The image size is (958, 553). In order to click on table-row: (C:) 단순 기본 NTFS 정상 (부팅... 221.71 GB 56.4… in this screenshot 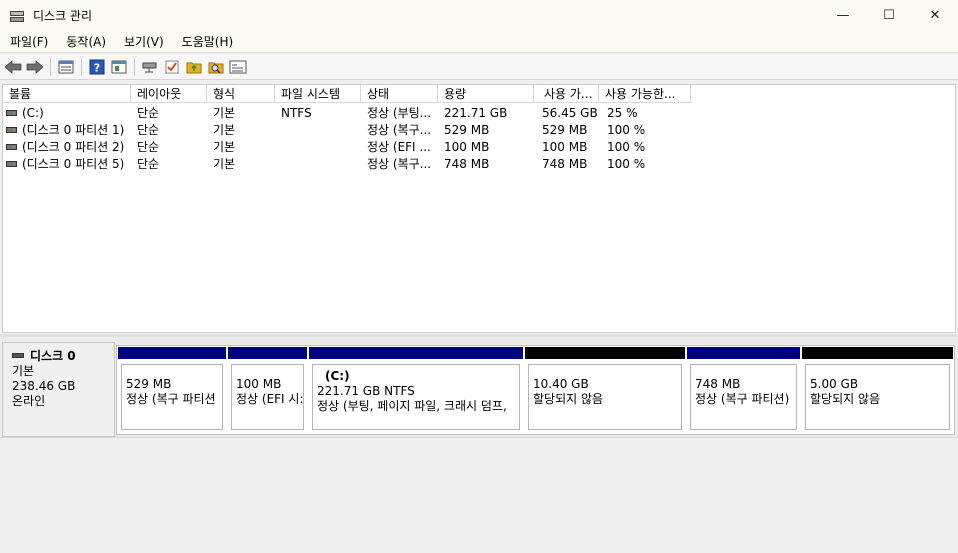, I will do `click(479, 113)`.